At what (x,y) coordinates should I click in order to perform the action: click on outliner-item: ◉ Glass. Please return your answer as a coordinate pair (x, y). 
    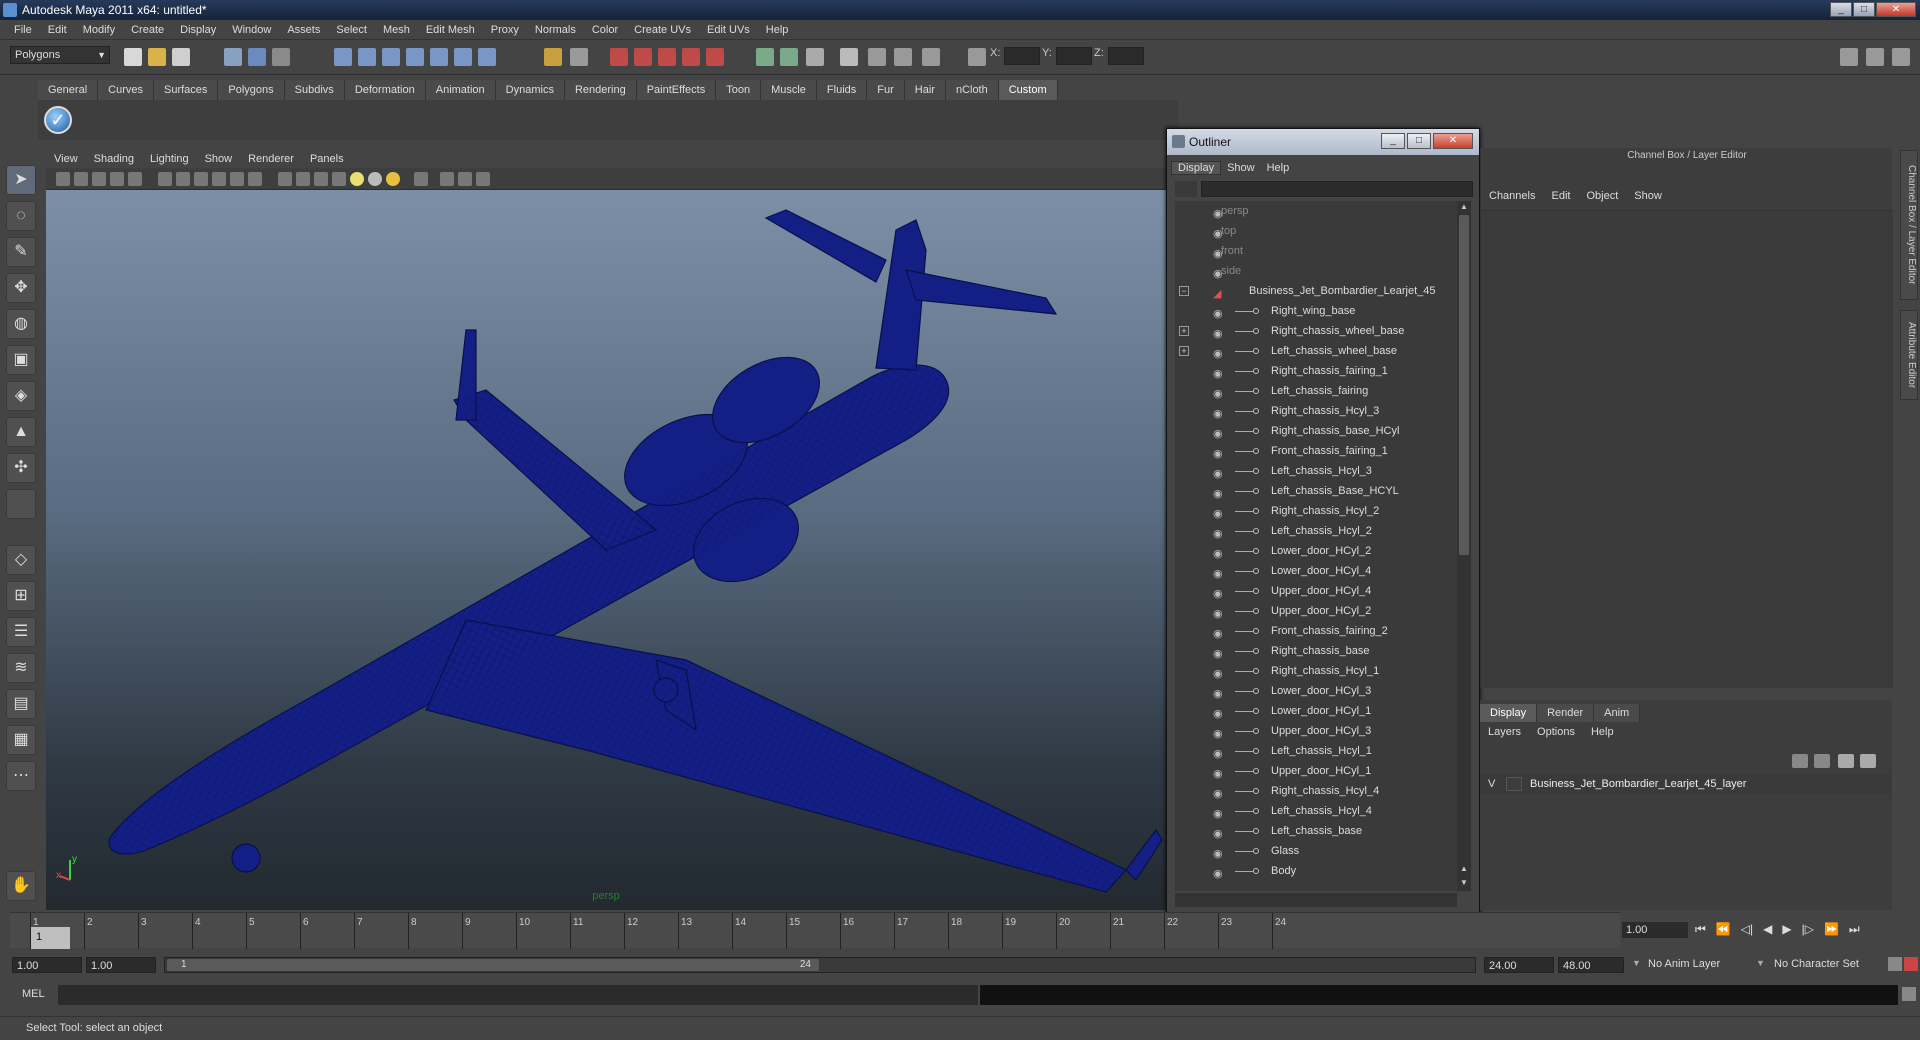
    Looking at the image, I should click on (1316, 851).